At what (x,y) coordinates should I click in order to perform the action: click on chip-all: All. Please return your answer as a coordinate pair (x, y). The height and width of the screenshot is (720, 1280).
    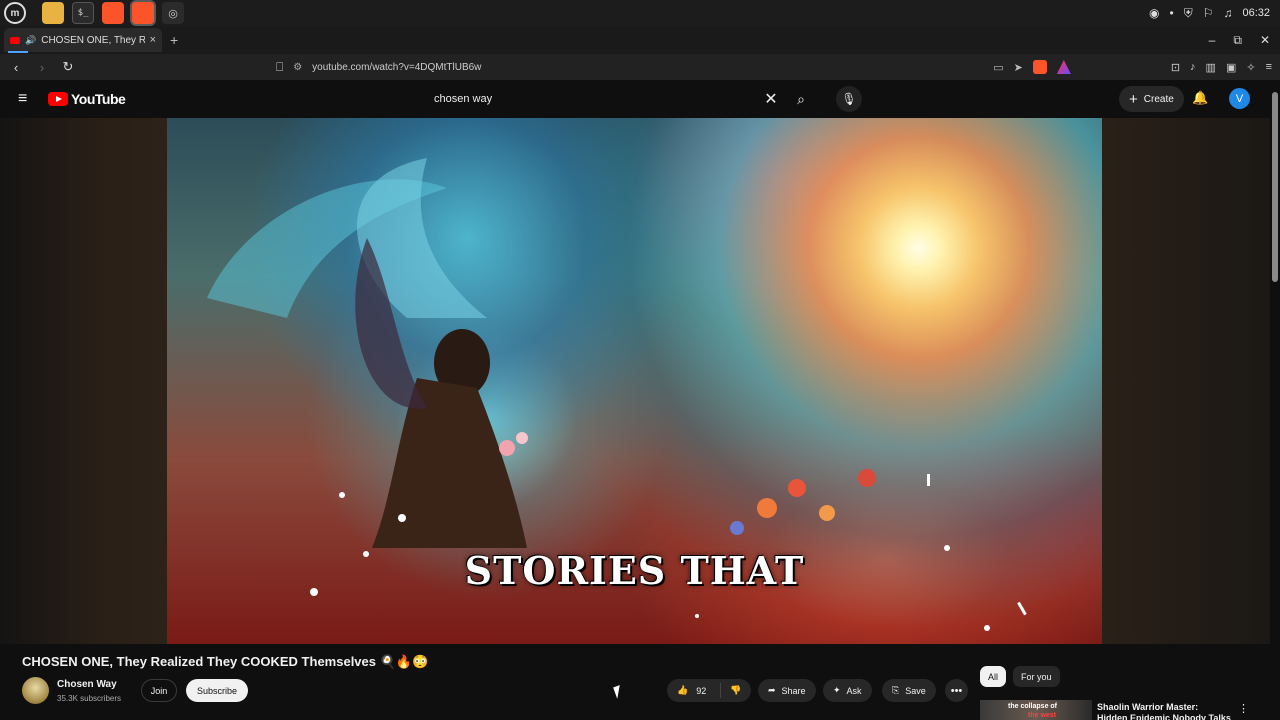
    Looking at the image, I should click on (993, 676).